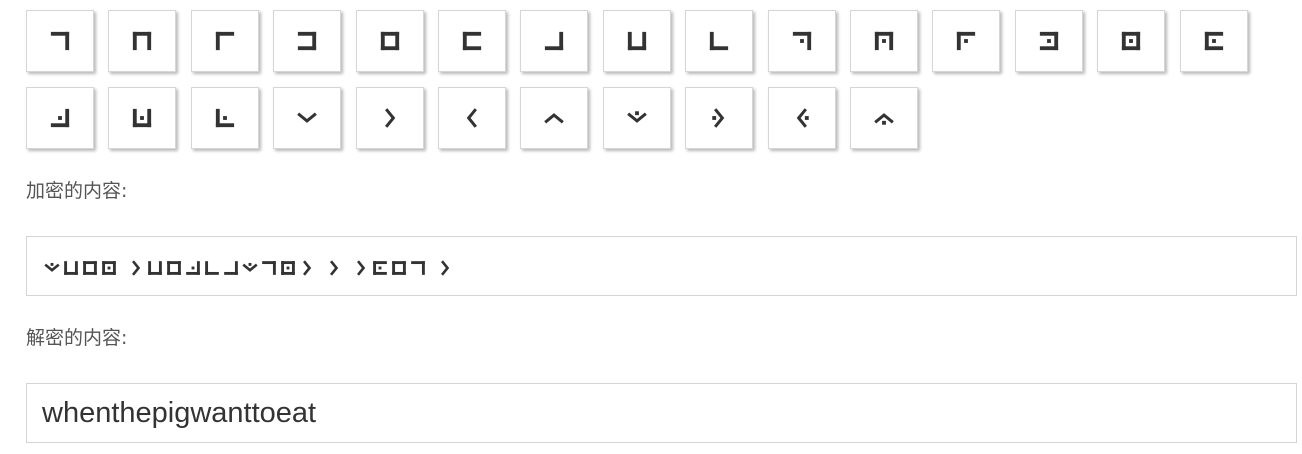 The height and width of the screenshot is (454, 1302). I want to click on encrypted-glyph-p-icon, so click(193, 270).